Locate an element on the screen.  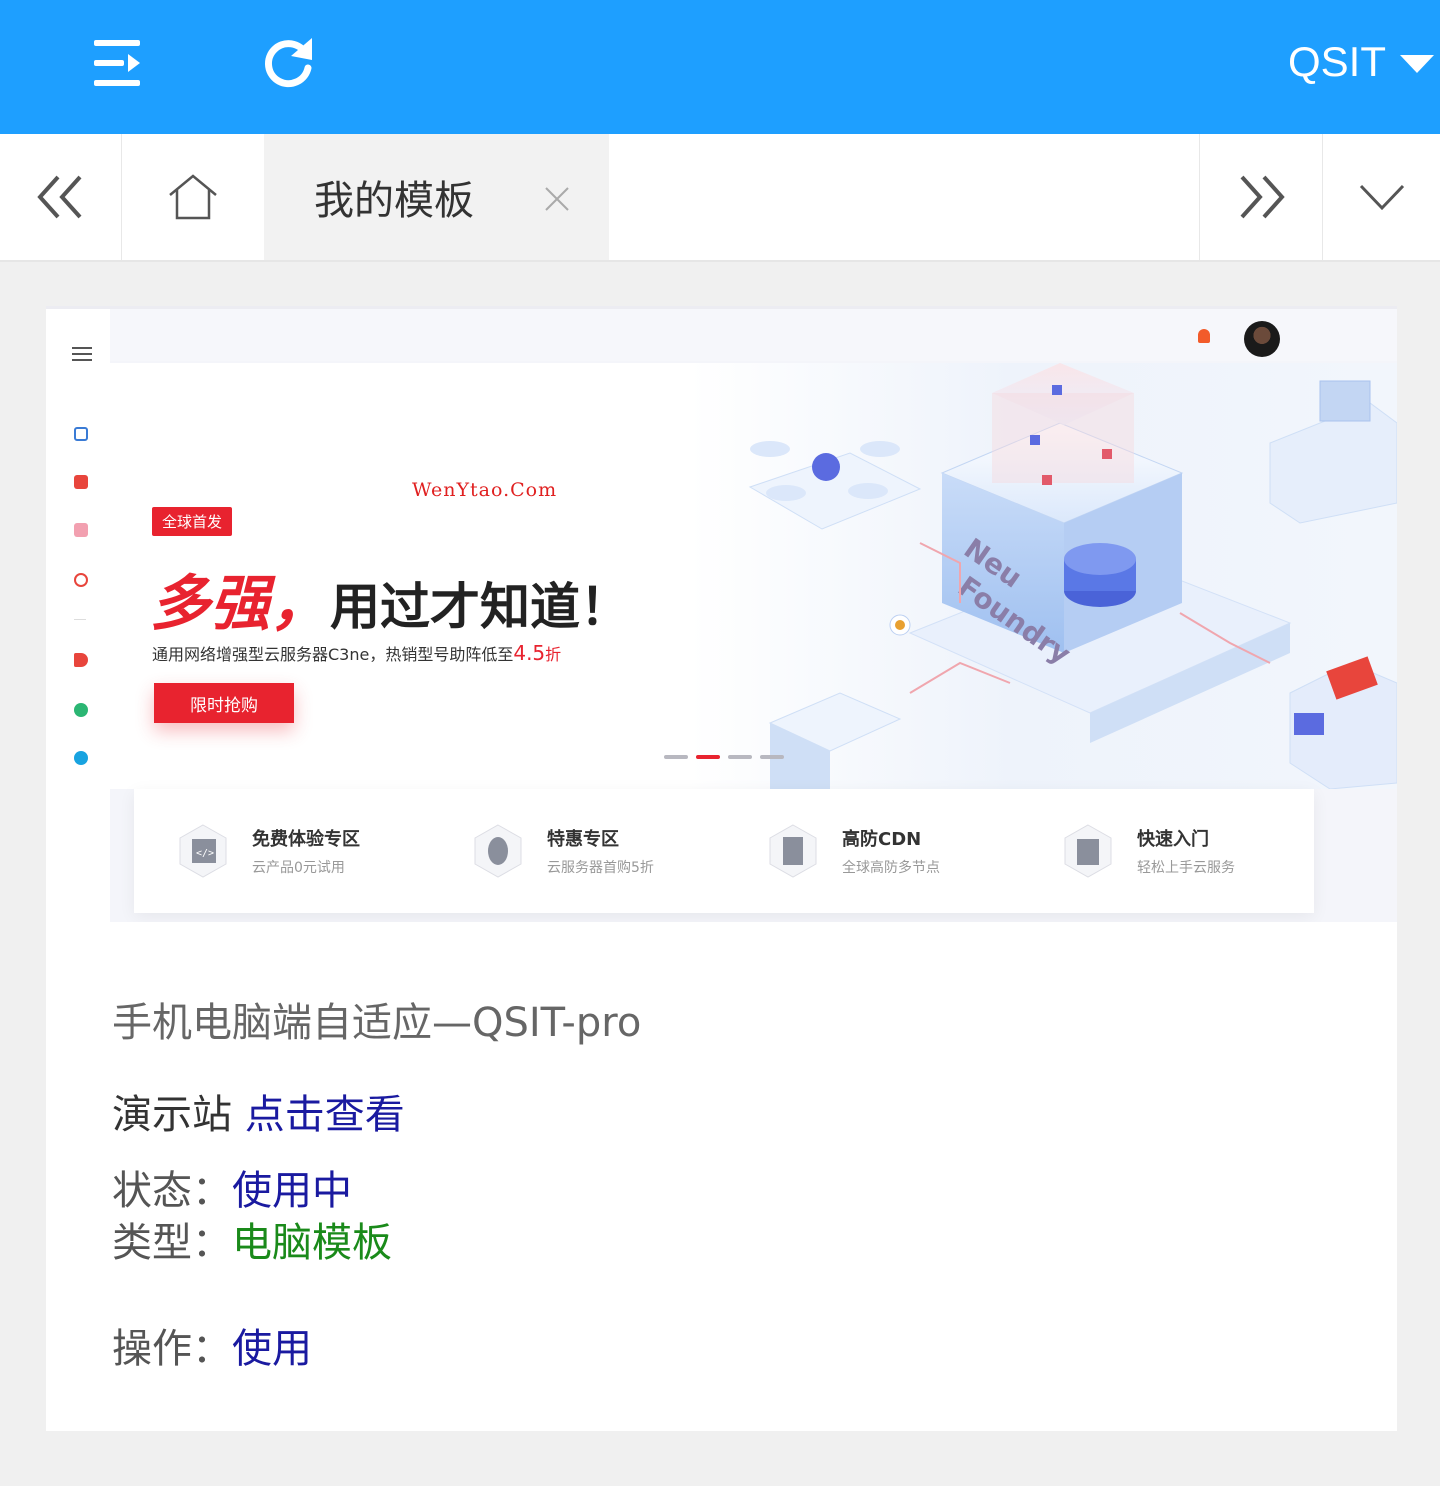
atom-icon is located at coordinates (81, 580).